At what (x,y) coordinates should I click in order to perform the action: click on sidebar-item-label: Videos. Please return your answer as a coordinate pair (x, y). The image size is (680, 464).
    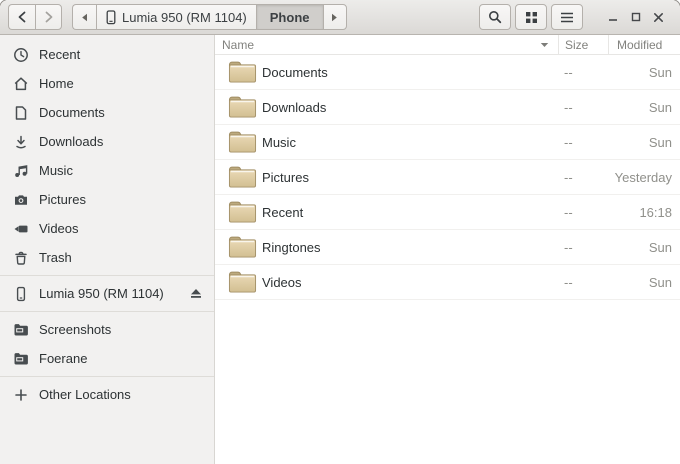
    Looking at the image, I should click on (59, 228).